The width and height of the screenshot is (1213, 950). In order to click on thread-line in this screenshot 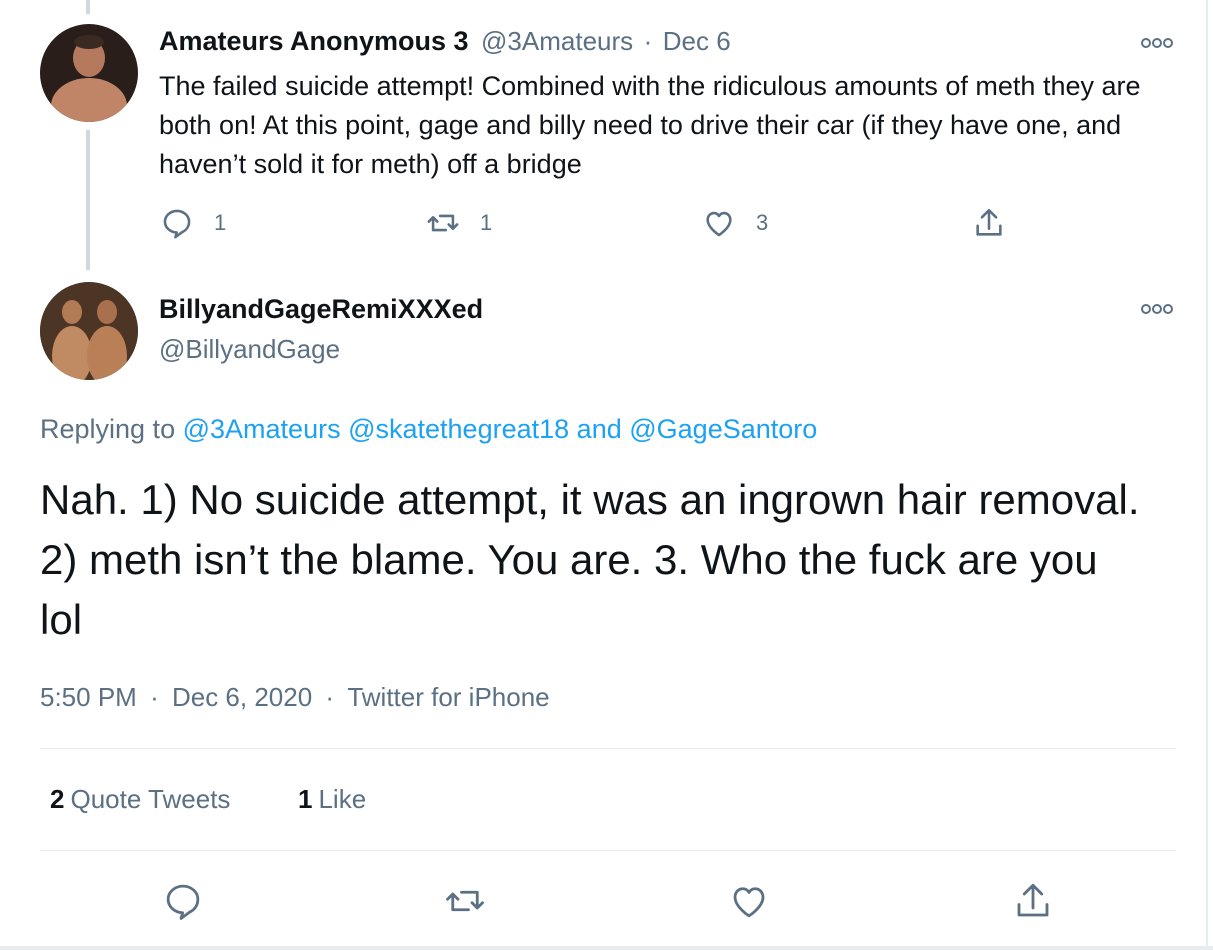, I will do `click(88, 200)`.